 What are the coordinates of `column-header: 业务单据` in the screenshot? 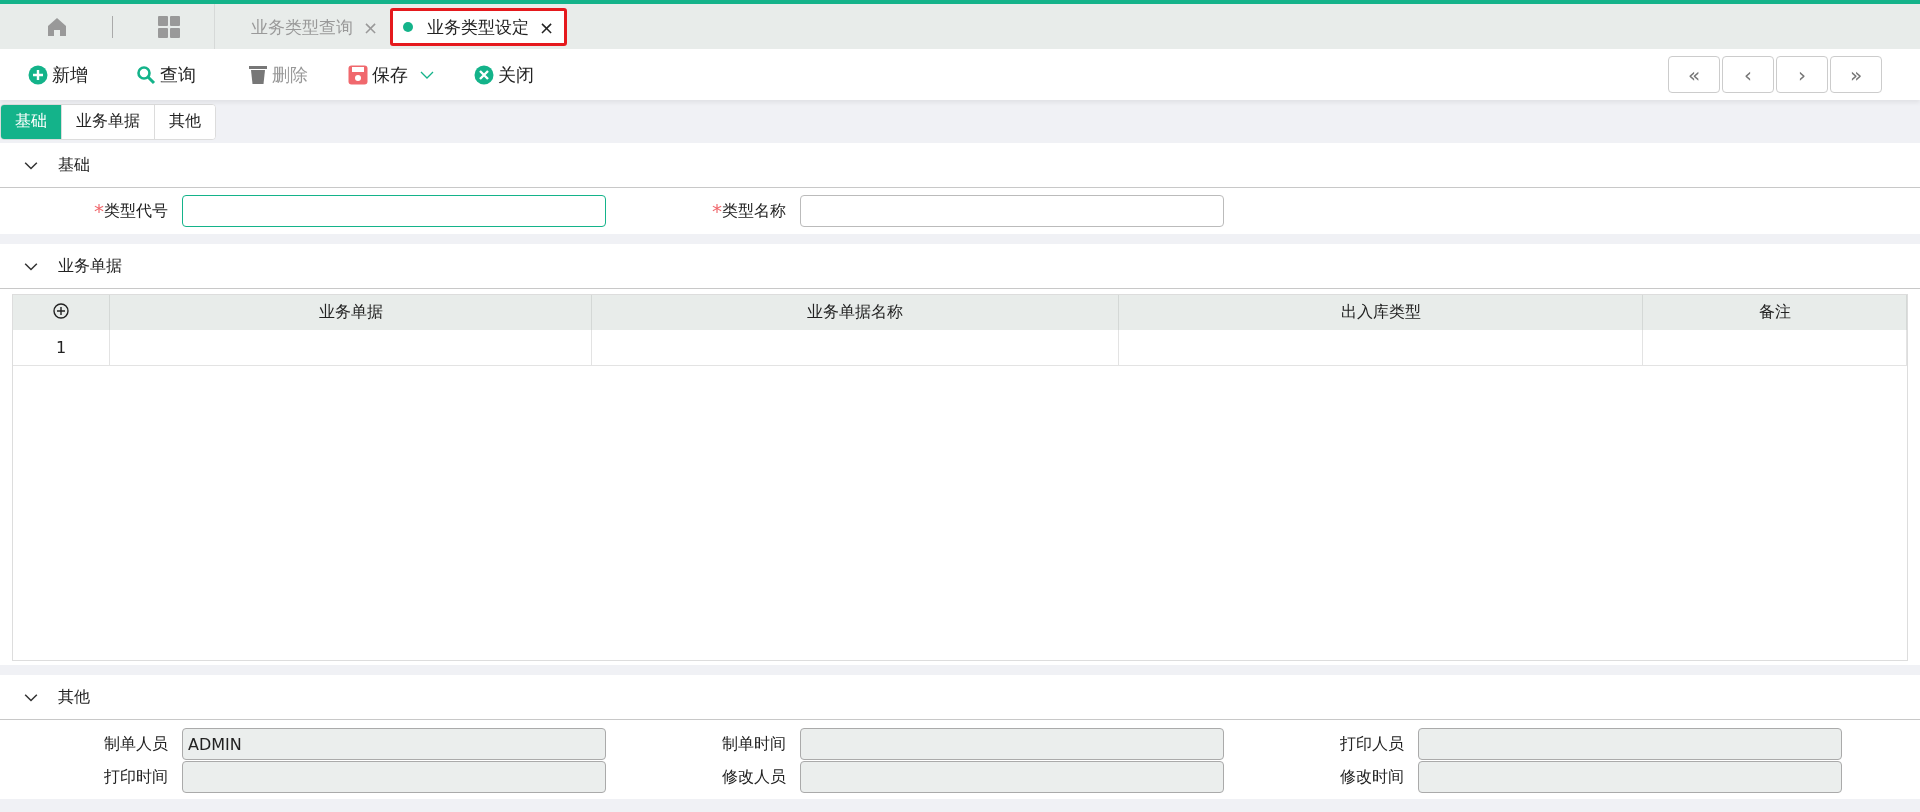 It's located at (350, 312).